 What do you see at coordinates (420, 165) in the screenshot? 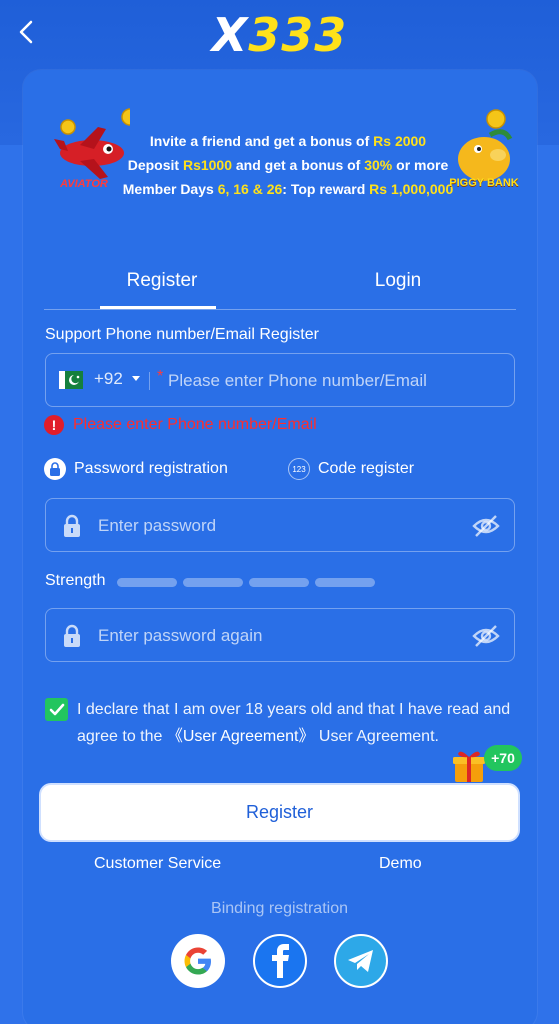
I see `promo-text-segment: or more` at bounding box center [420, 165].